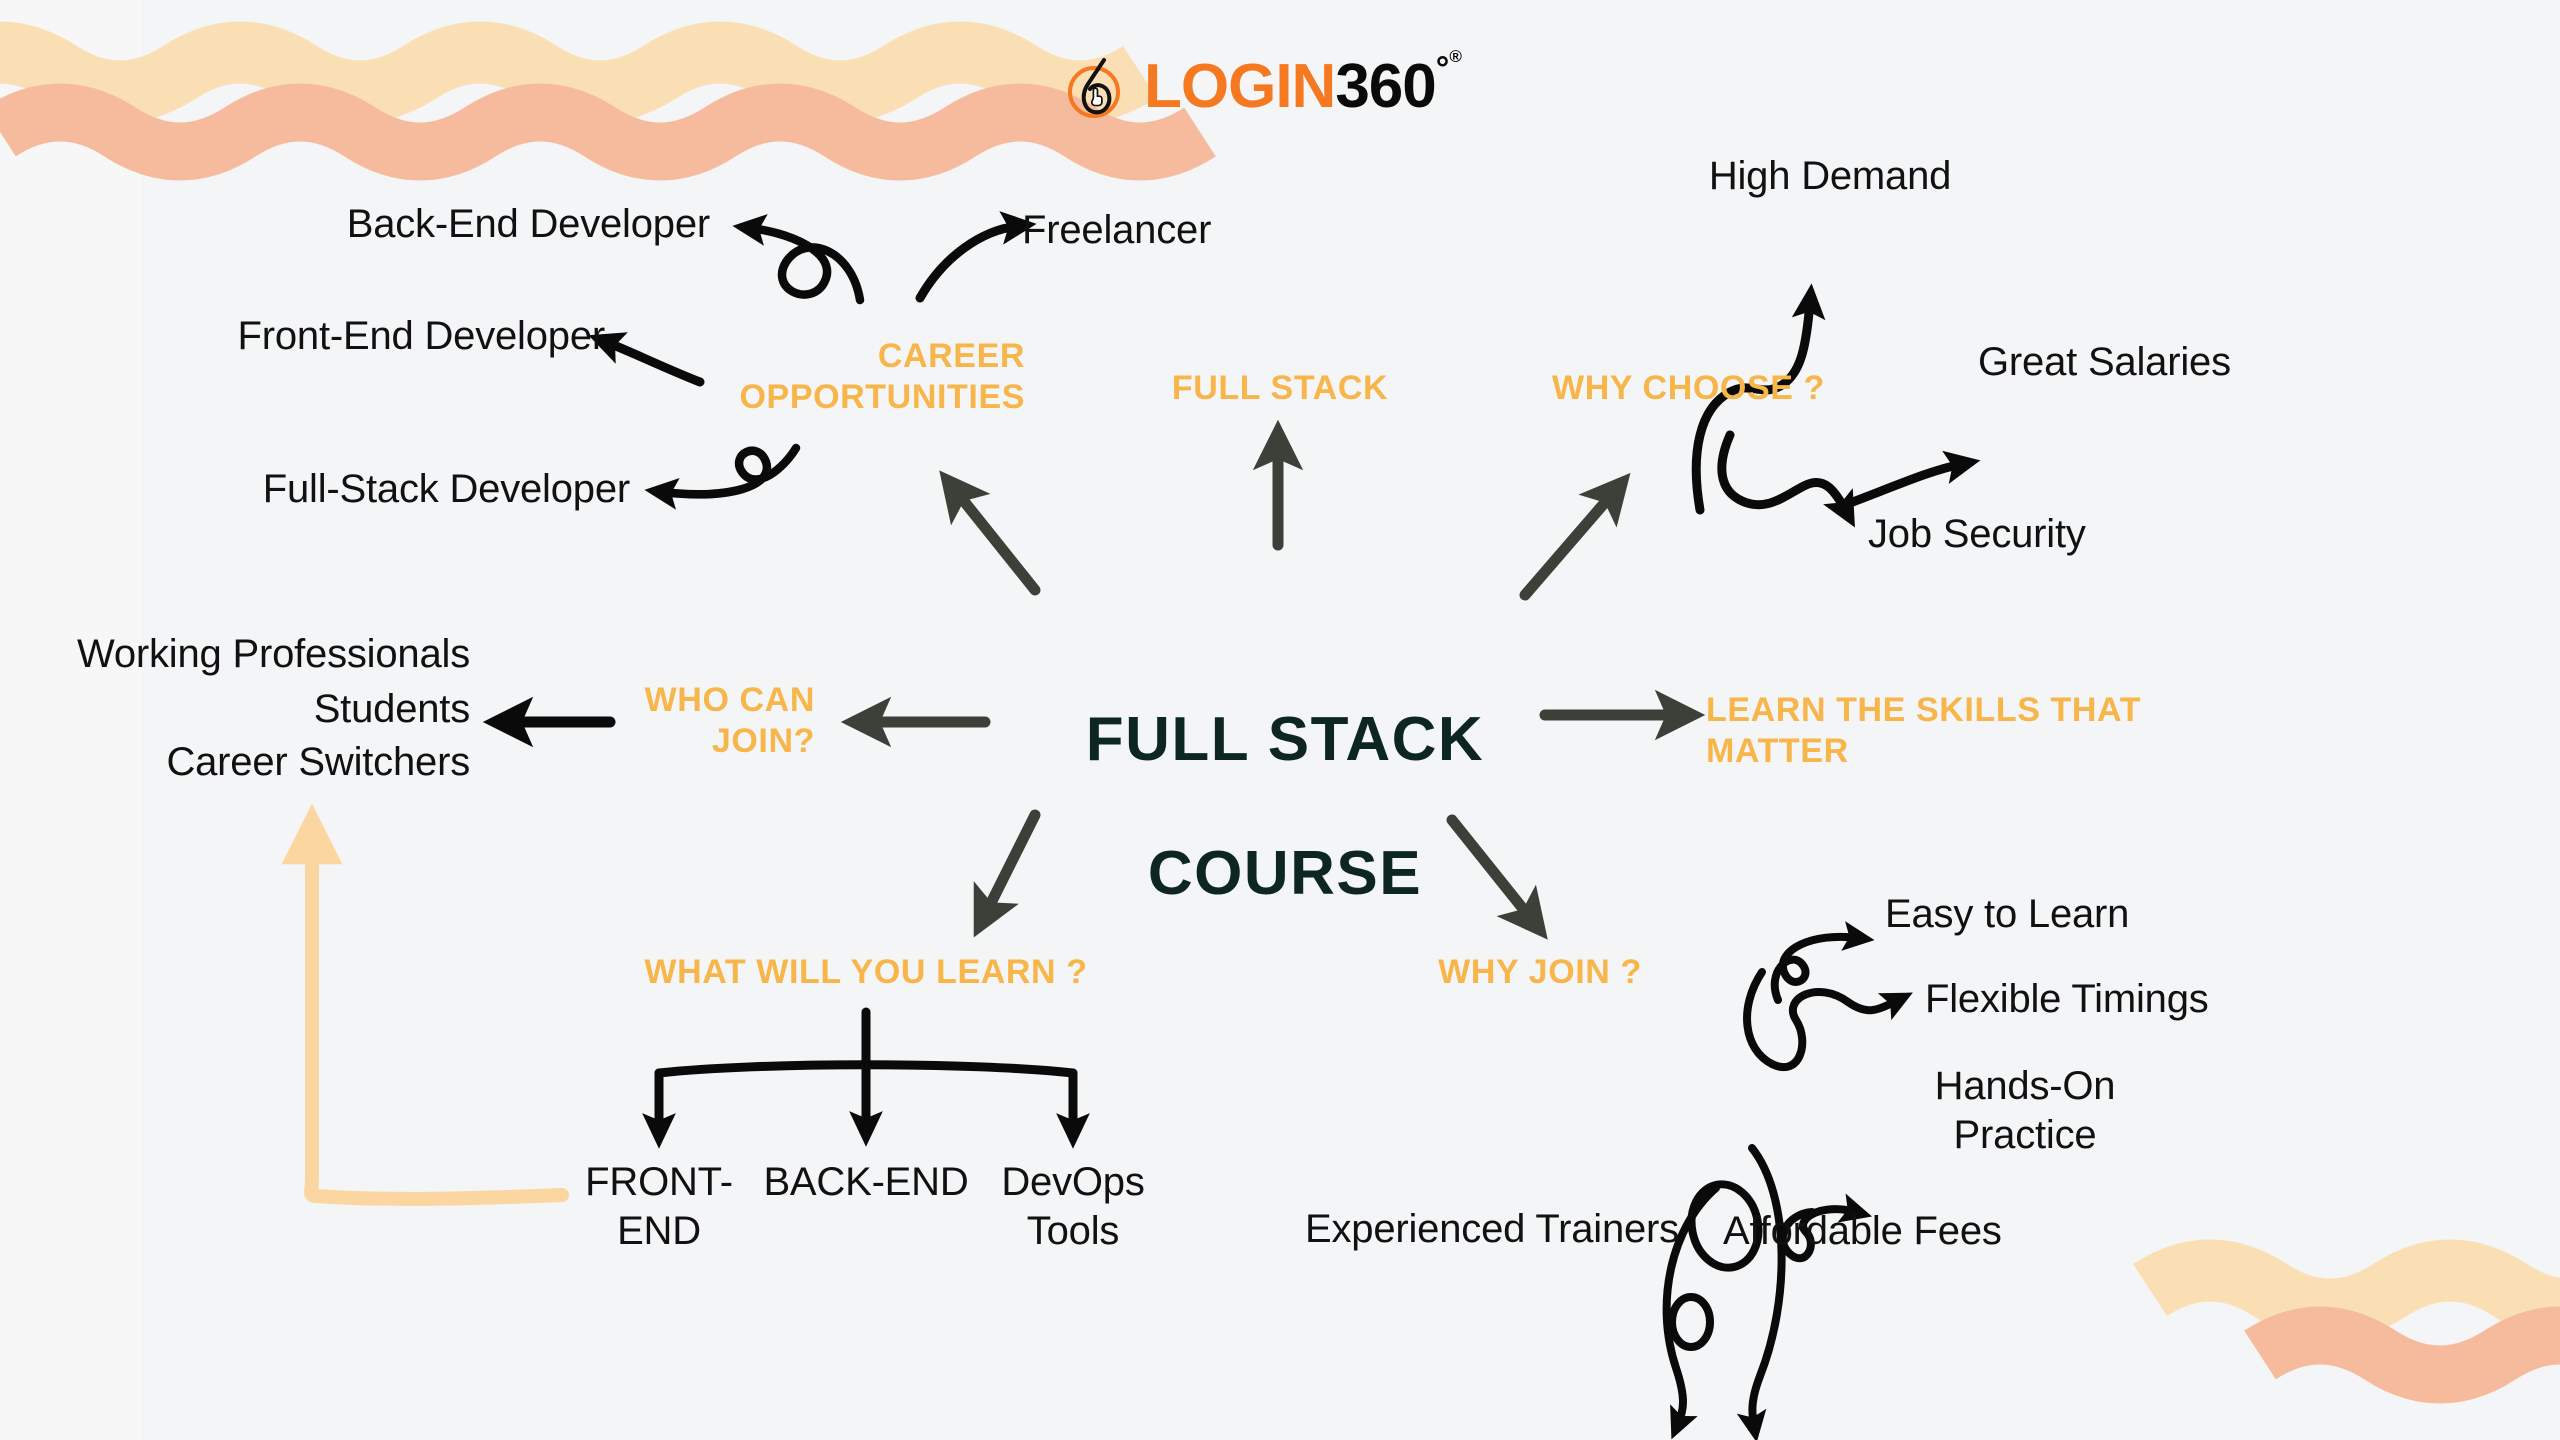 The image size is (2560, 1440). Describe the element at coordinates (1761, 1292) in the screenshot. I see `arrow-why-join-to-affordable-fees` at that location.